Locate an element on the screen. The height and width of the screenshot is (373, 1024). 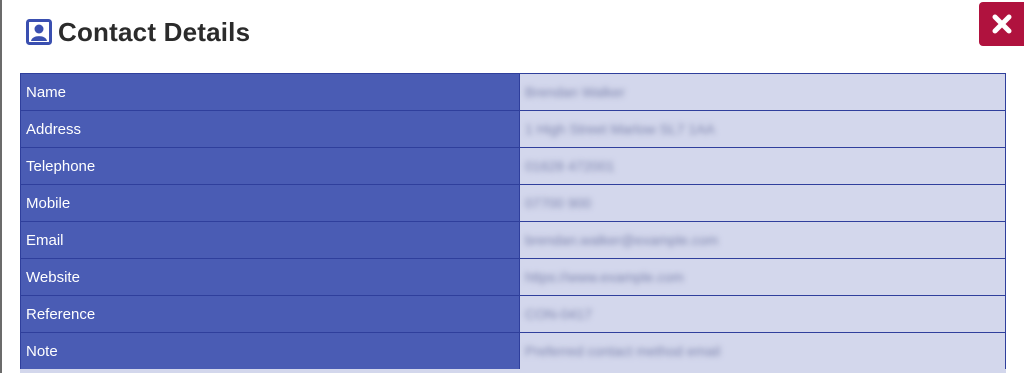
row-label-address: Address is located at coordinates (270, 129).